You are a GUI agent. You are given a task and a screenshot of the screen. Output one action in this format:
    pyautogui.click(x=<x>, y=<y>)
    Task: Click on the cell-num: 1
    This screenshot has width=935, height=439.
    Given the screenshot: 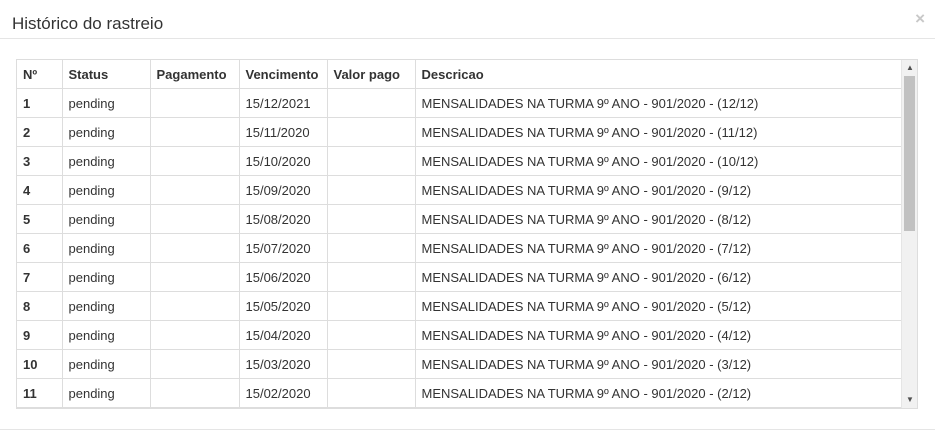 What is the action you would take?
    pyautogui.click(x=40, y=103)
    